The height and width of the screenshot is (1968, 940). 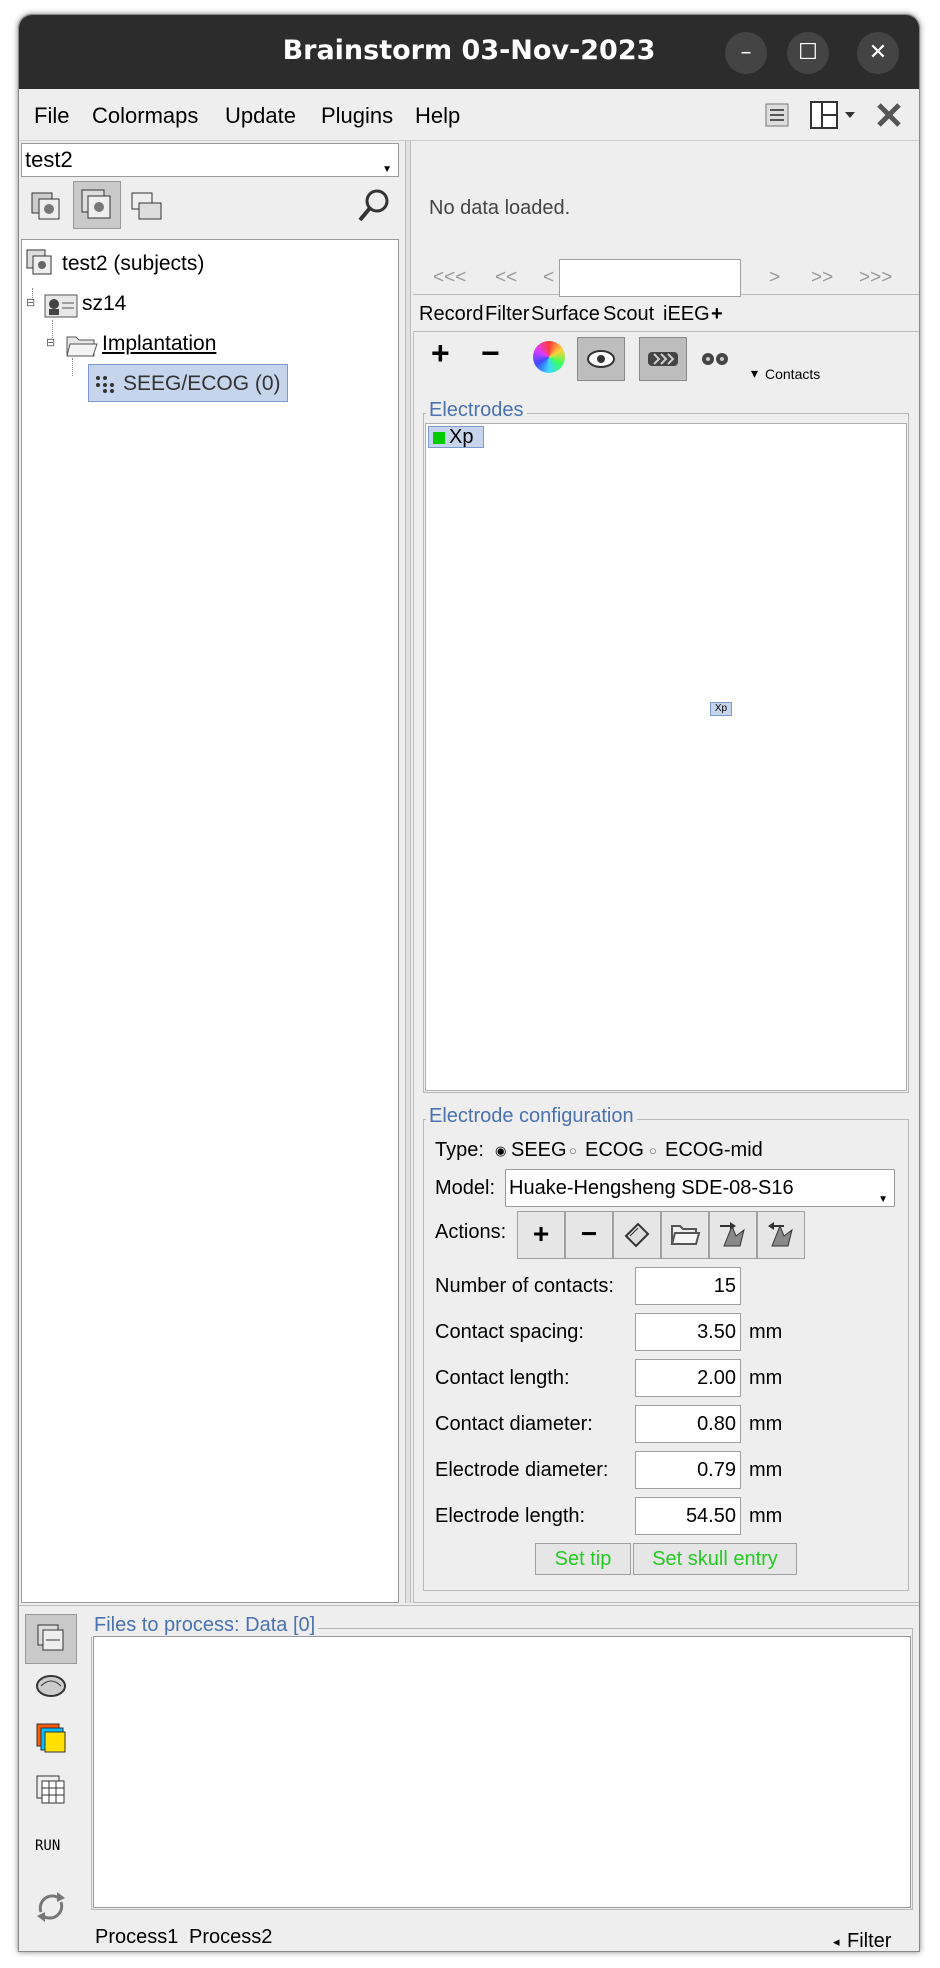 I want to click on filter-arrow-icon: ◂, so click(x=836, y=1941).